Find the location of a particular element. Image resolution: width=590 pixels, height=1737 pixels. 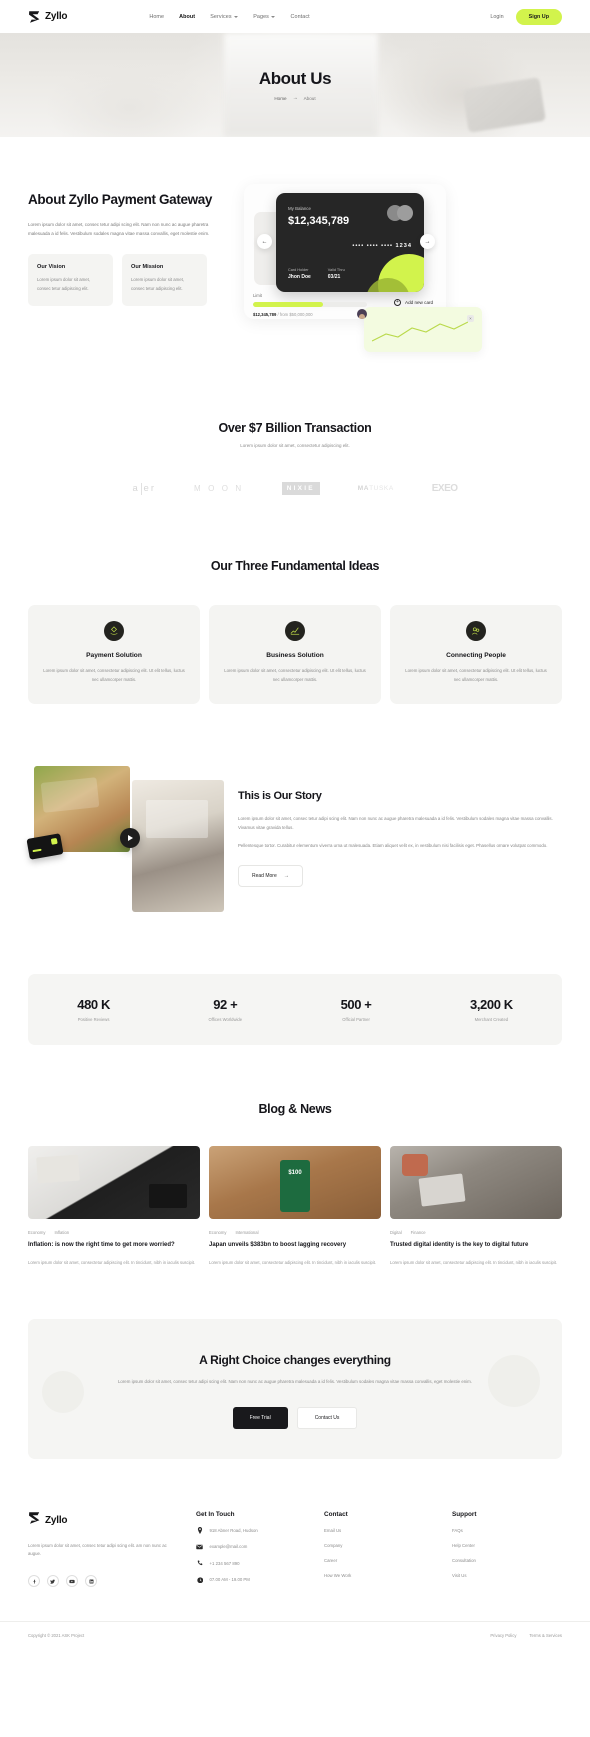

nav-label: Home is located at coordinates (157, 16).